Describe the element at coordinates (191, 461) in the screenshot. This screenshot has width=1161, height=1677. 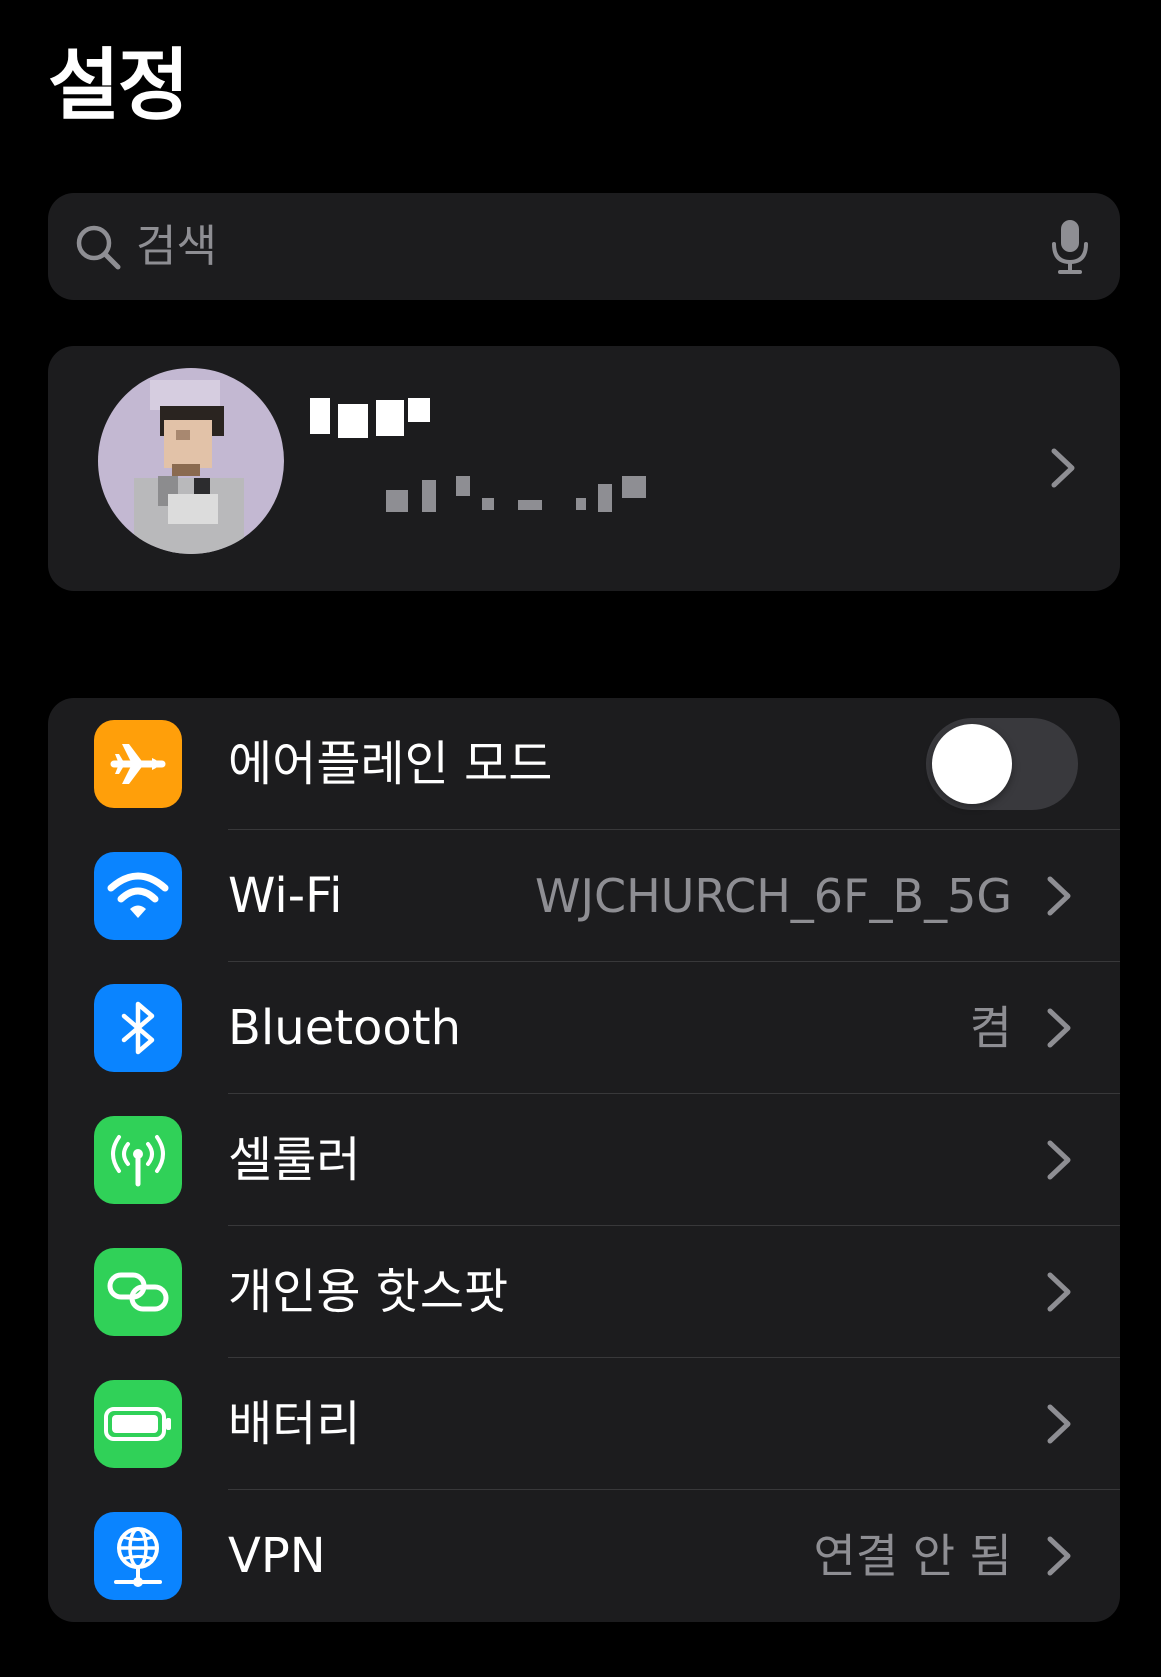
I see `avatar` at that location.